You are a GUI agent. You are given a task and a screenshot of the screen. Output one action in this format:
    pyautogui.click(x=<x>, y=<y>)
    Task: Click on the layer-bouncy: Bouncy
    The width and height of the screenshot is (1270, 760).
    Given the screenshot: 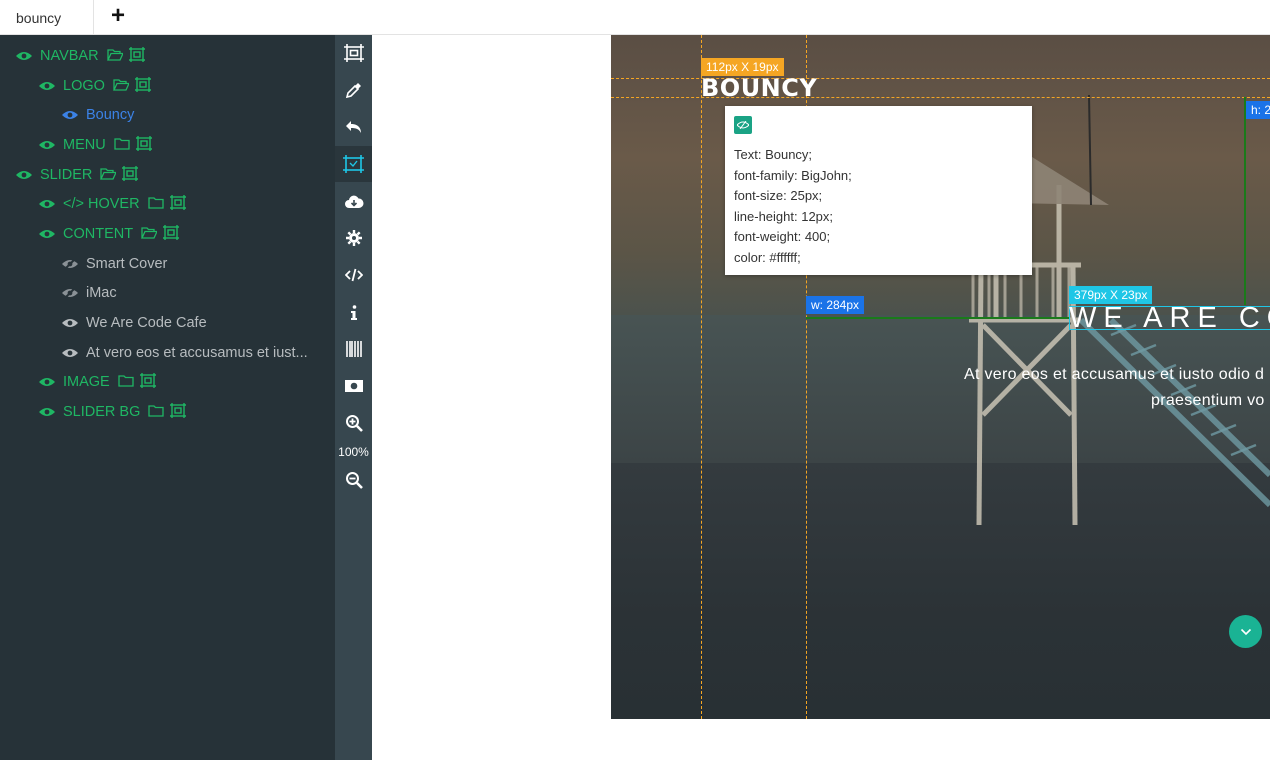 What is the action you would take?
    pyautogui.click(x=102, y=115)
    